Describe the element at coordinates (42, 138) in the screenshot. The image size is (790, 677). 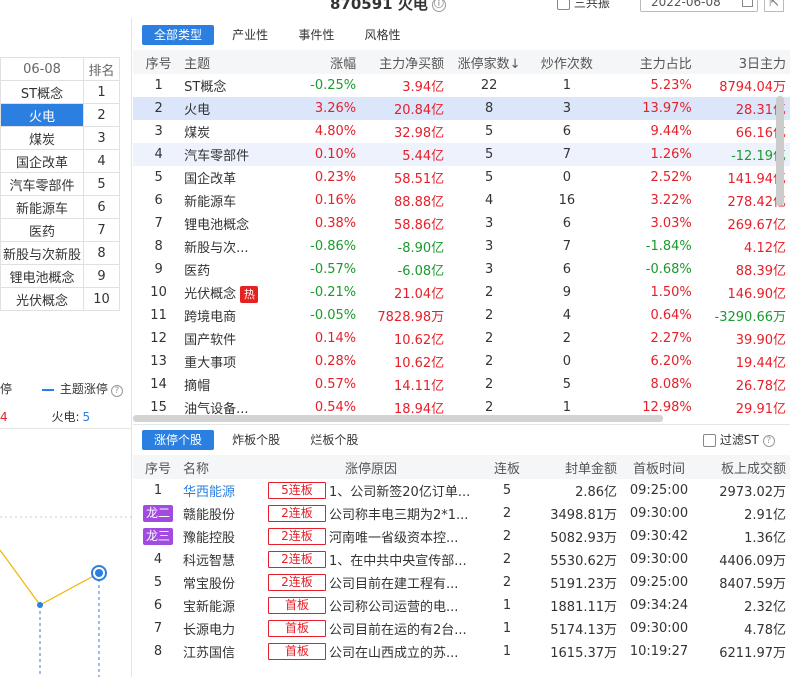
I see `rank-theme-name: 煤炭` at that location.